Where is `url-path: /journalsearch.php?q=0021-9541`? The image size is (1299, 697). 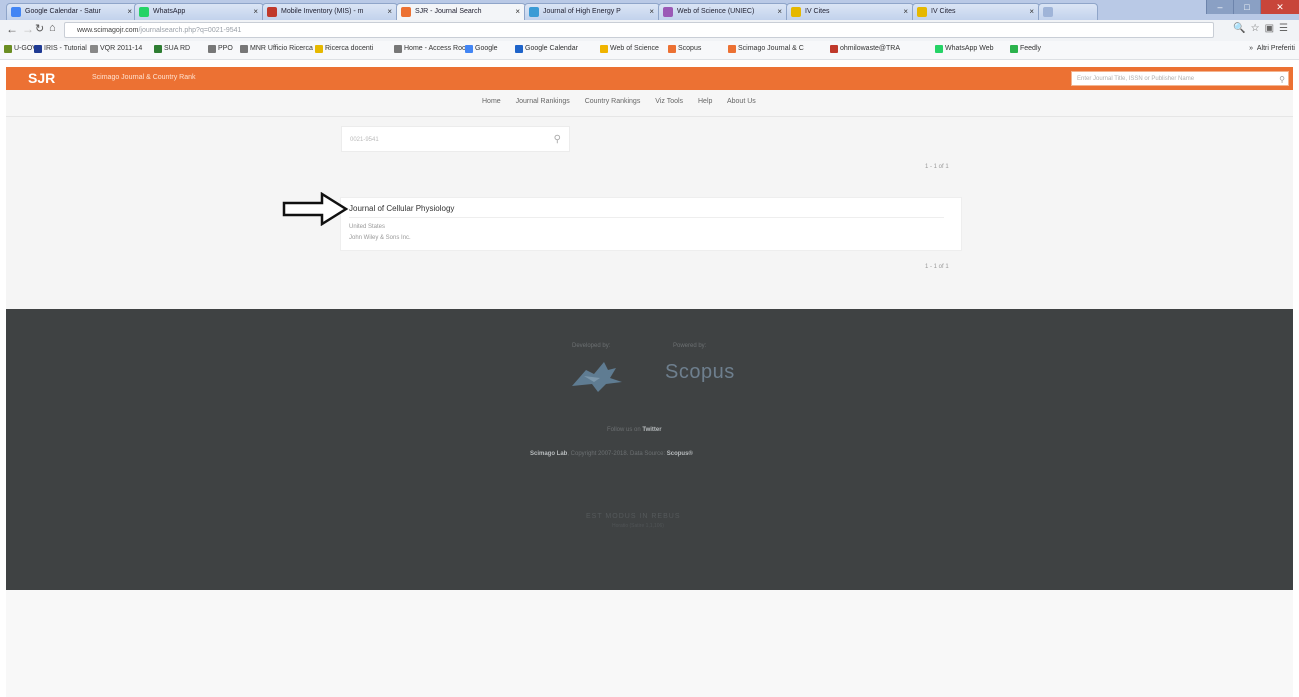
url-path: /journalsearch.php?q=0021-9541 is located at coordinates (190, 30).